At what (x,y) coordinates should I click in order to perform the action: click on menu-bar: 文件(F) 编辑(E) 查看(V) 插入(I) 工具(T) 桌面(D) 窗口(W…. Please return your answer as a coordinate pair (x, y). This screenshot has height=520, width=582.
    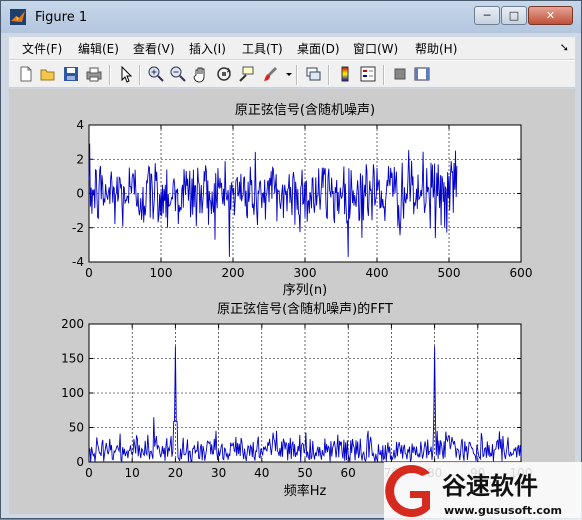
    Looking at the image, I should click on (292, 48).